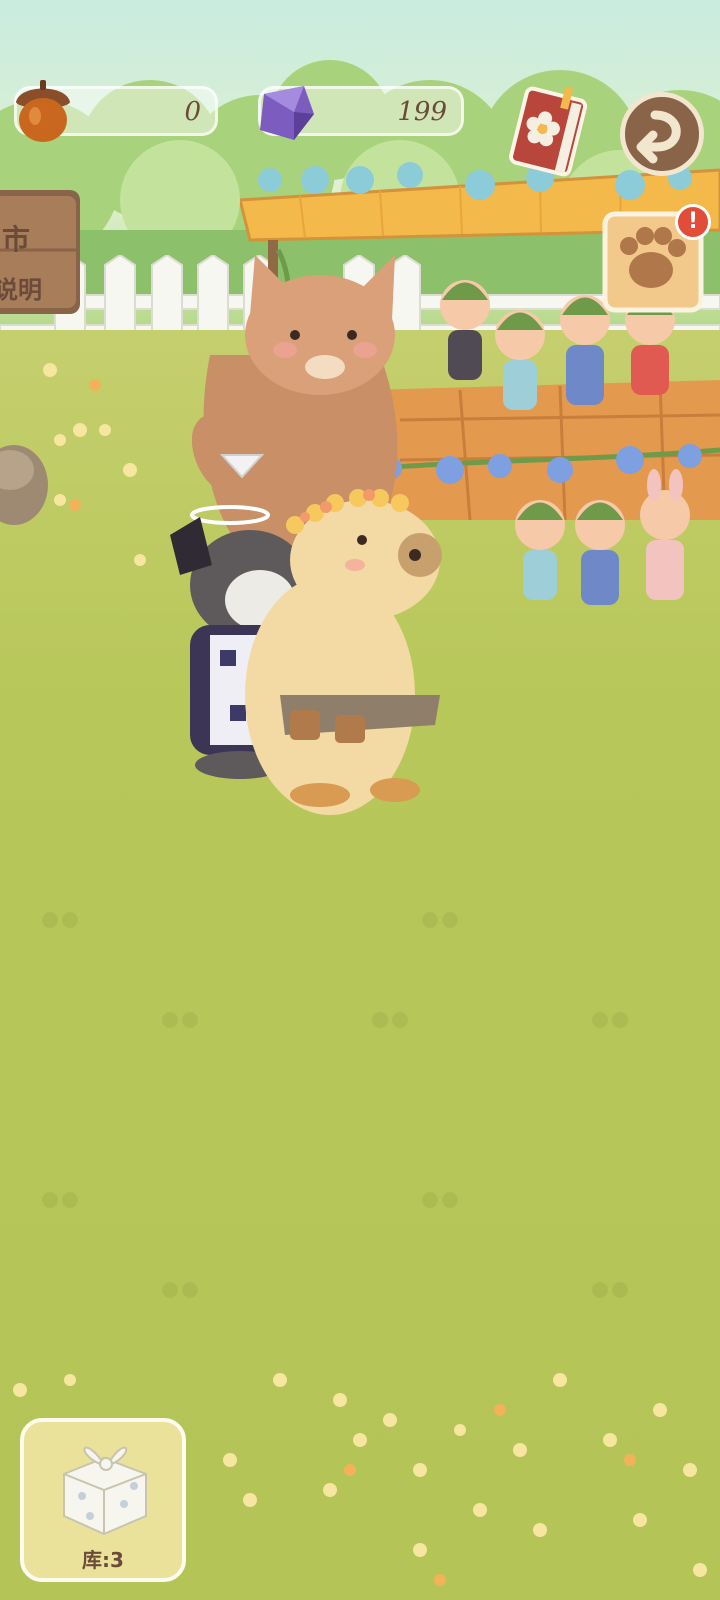  Describe the element at coordinates (287, 113) in the screenshot. I see `purple-gem-icon` at that location.